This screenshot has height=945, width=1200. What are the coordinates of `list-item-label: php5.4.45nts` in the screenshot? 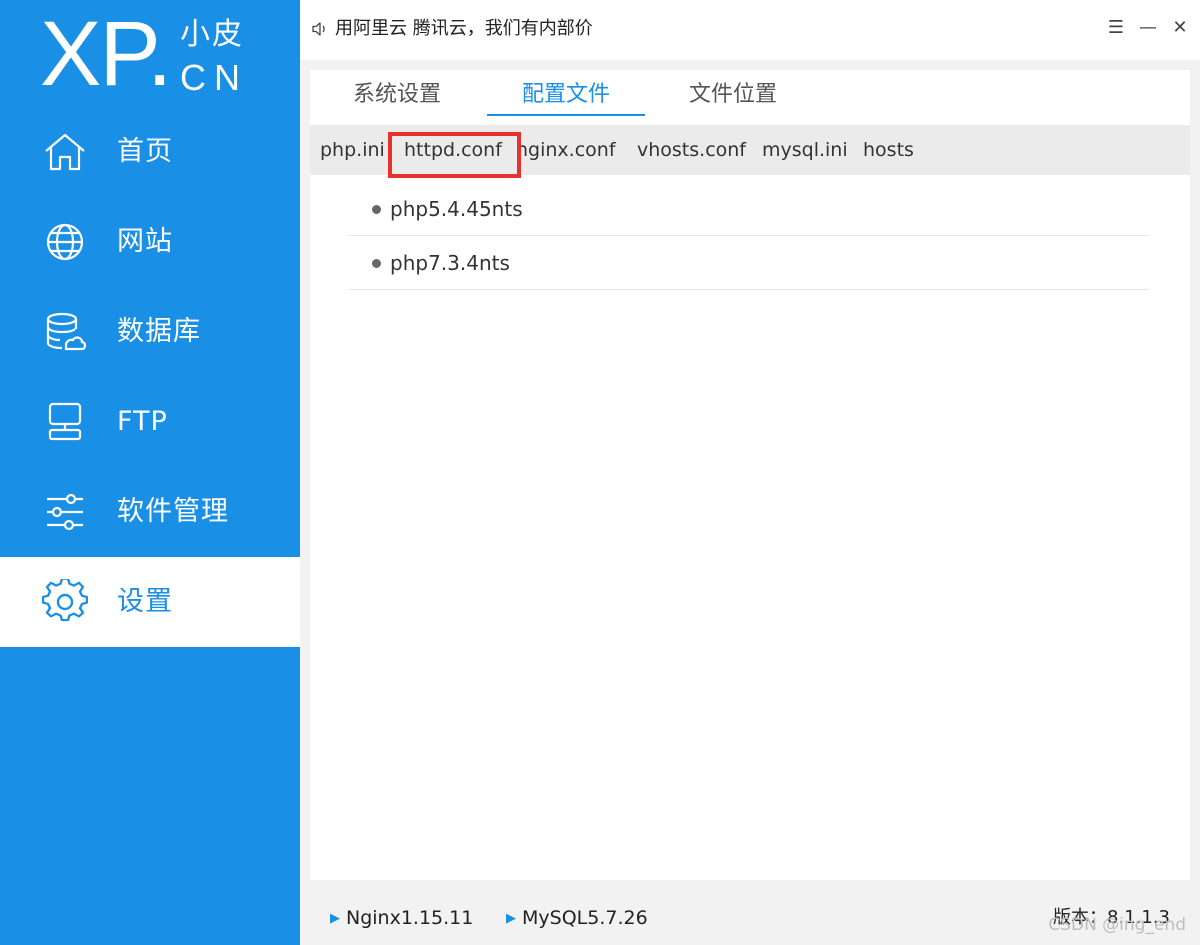 It's located at (456, 209).